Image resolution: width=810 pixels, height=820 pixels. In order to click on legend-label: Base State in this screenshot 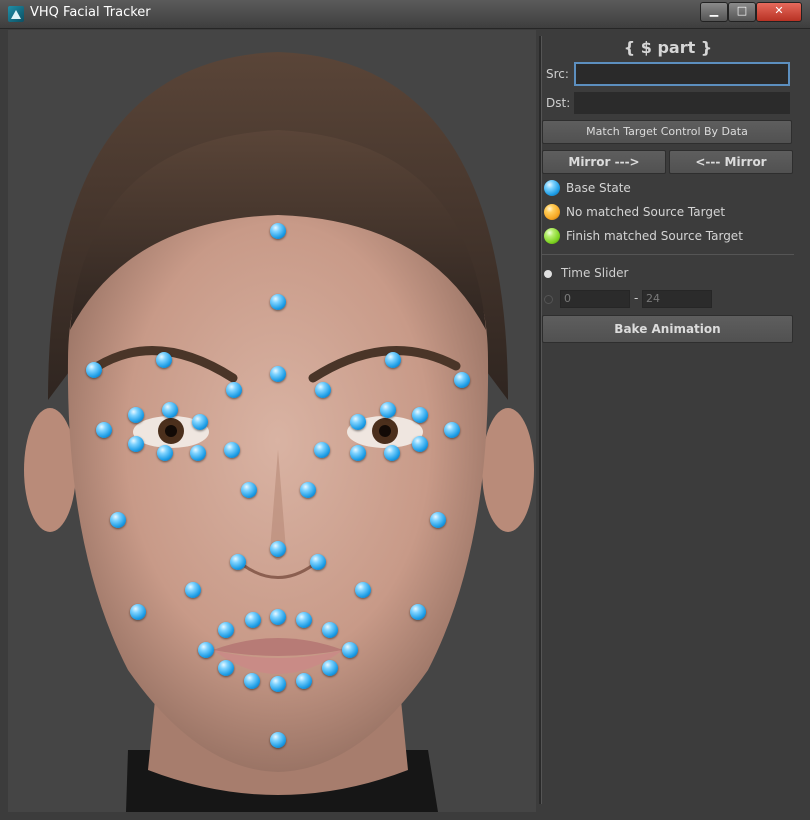, I will do `click(598, 188)`.